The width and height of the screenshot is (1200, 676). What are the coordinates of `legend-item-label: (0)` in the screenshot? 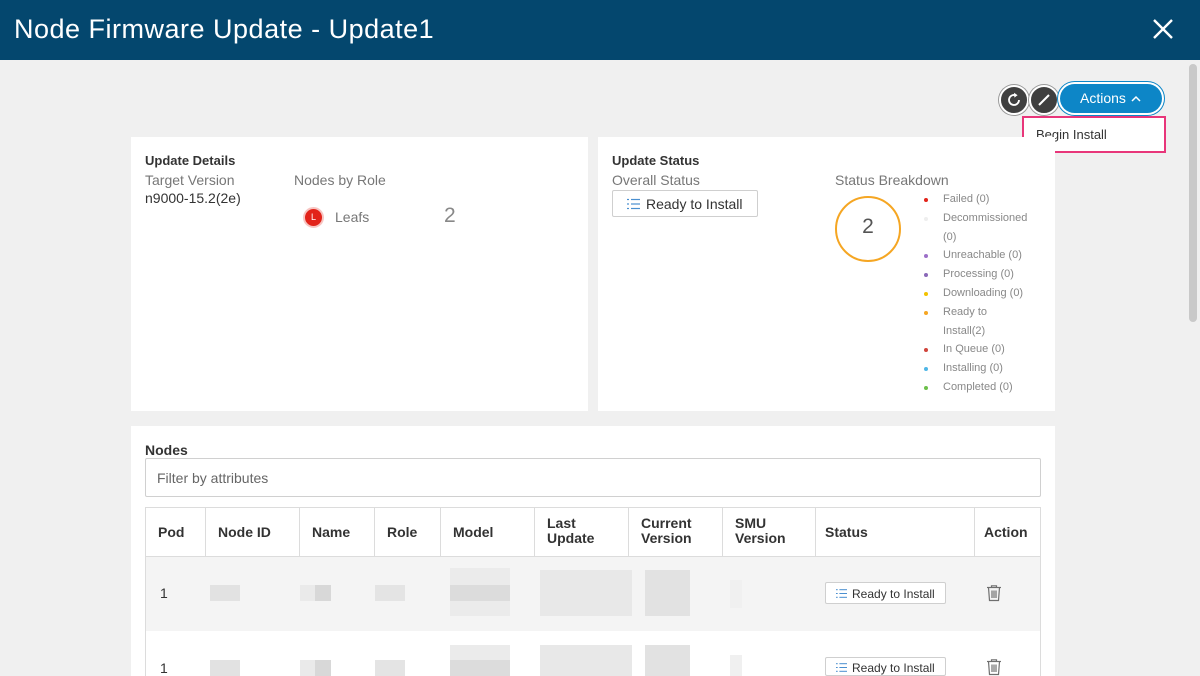 It's located at (950, 236).